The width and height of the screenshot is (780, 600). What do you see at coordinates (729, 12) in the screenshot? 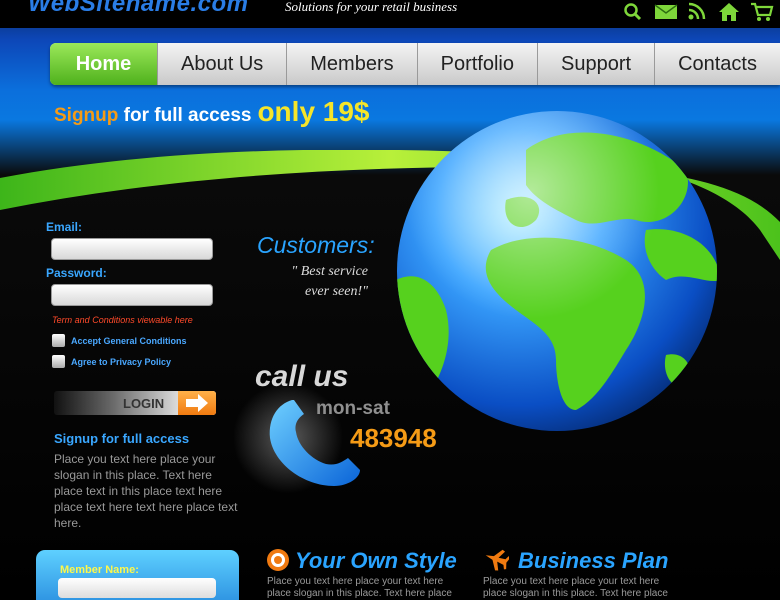
I see `home-icon` at bounding box center [729, 12].